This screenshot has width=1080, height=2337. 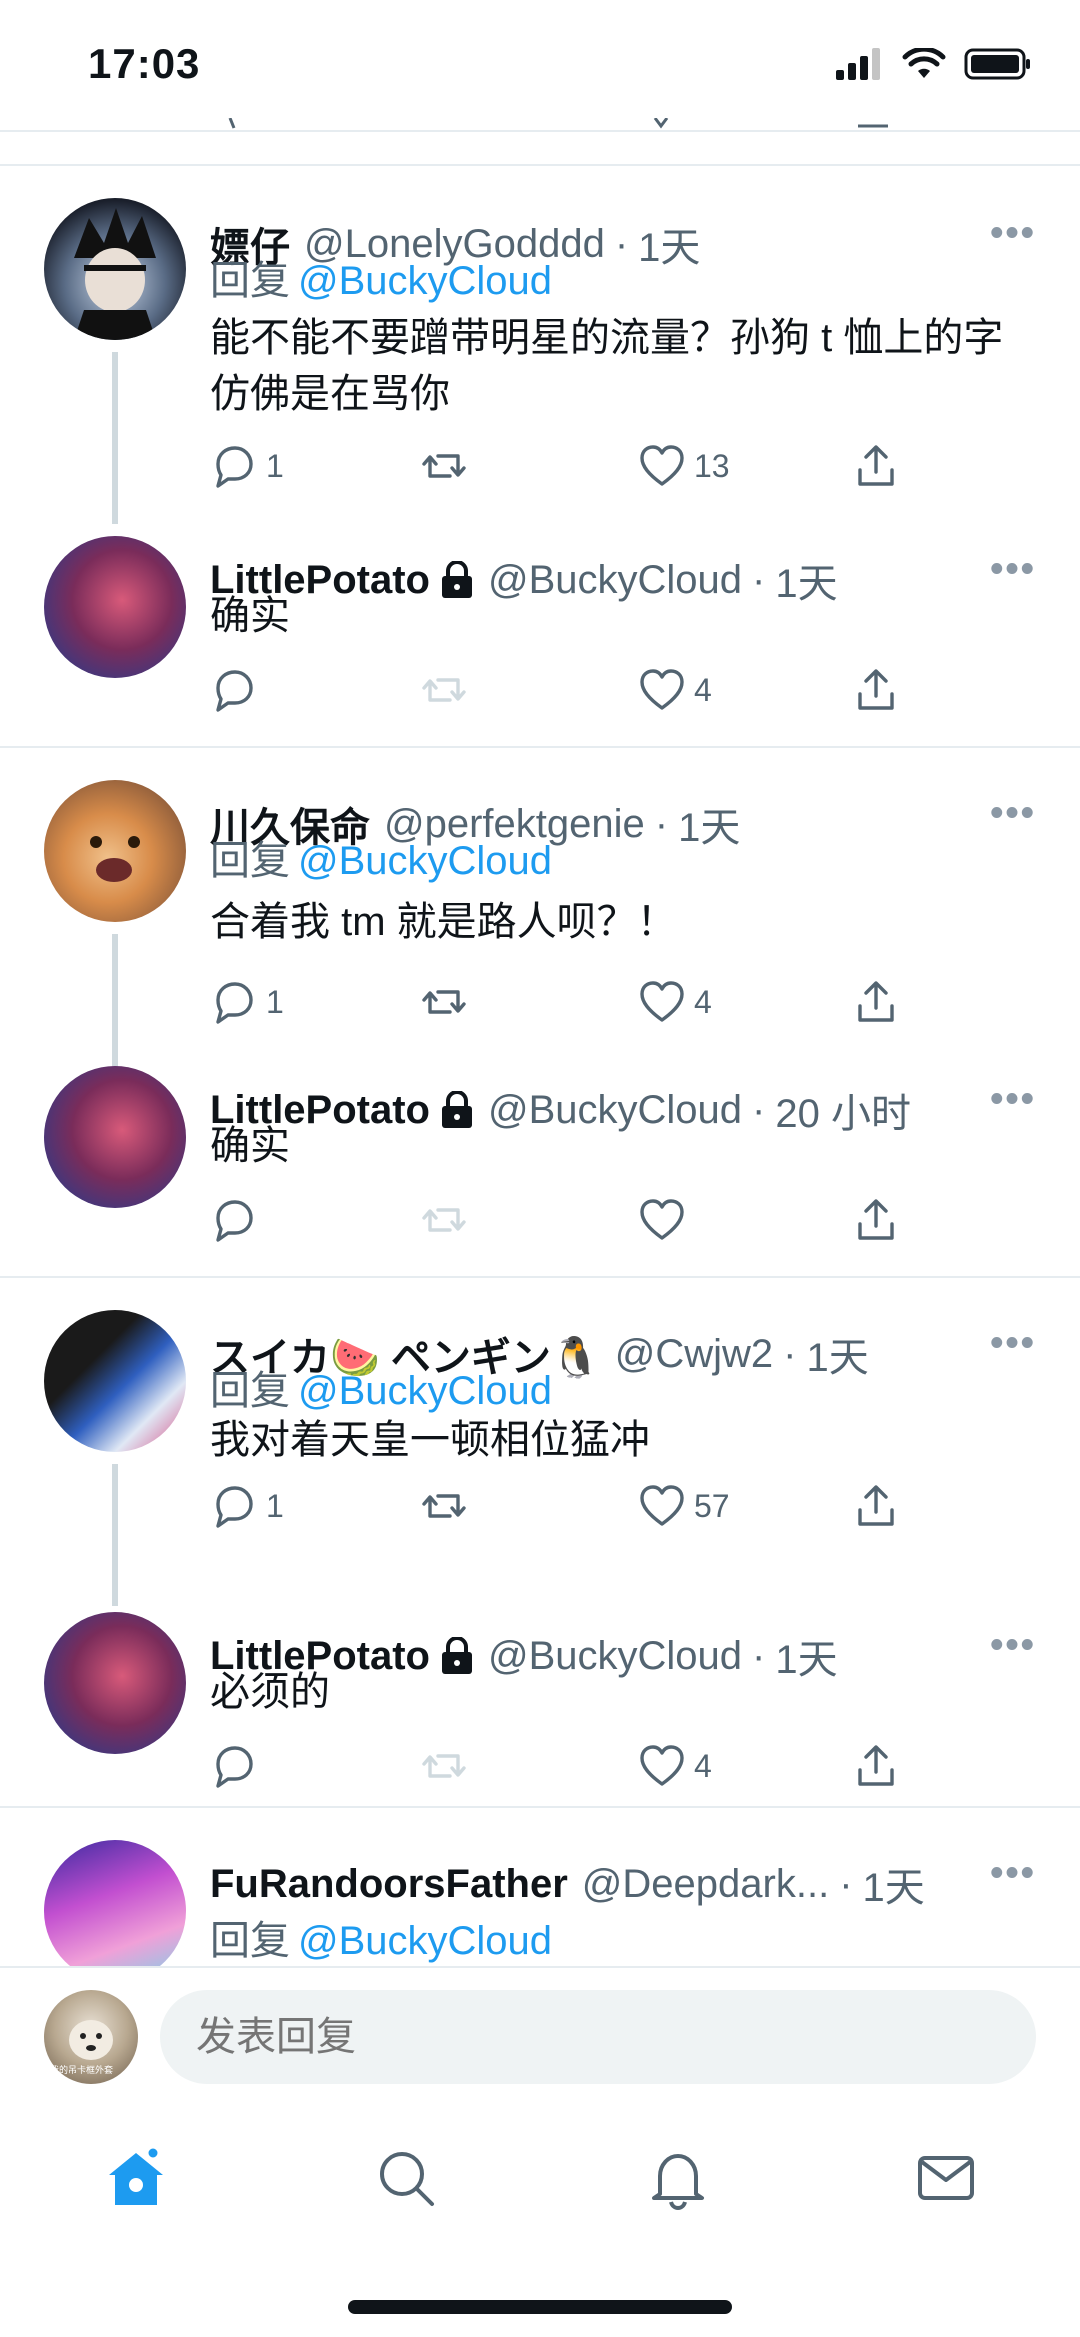 What do you see at coordinates (560, 1510) in the screenshot?
I see `tweet-actions: 1 57` at bounding box center [560, 1510].